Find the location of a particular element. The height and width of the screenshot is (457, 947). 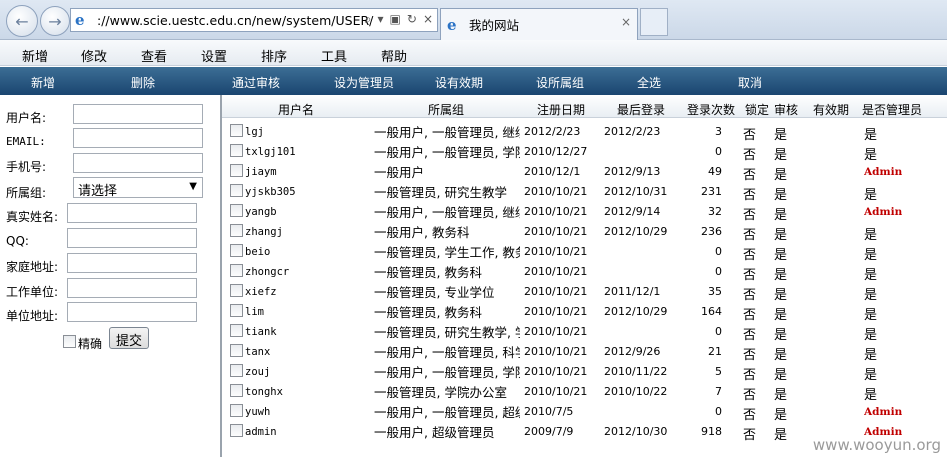

cell-last-login: 2012/10/29 is located at coordinates (636, 231).